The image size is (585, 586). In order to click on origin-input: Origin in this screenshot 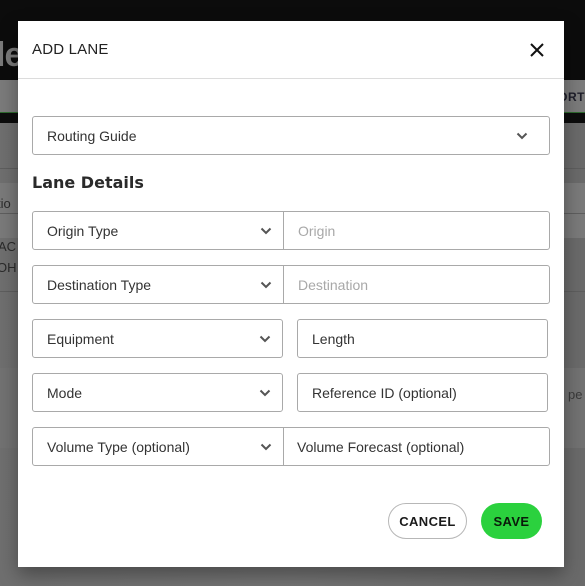, I will do `click(416, 230)`.